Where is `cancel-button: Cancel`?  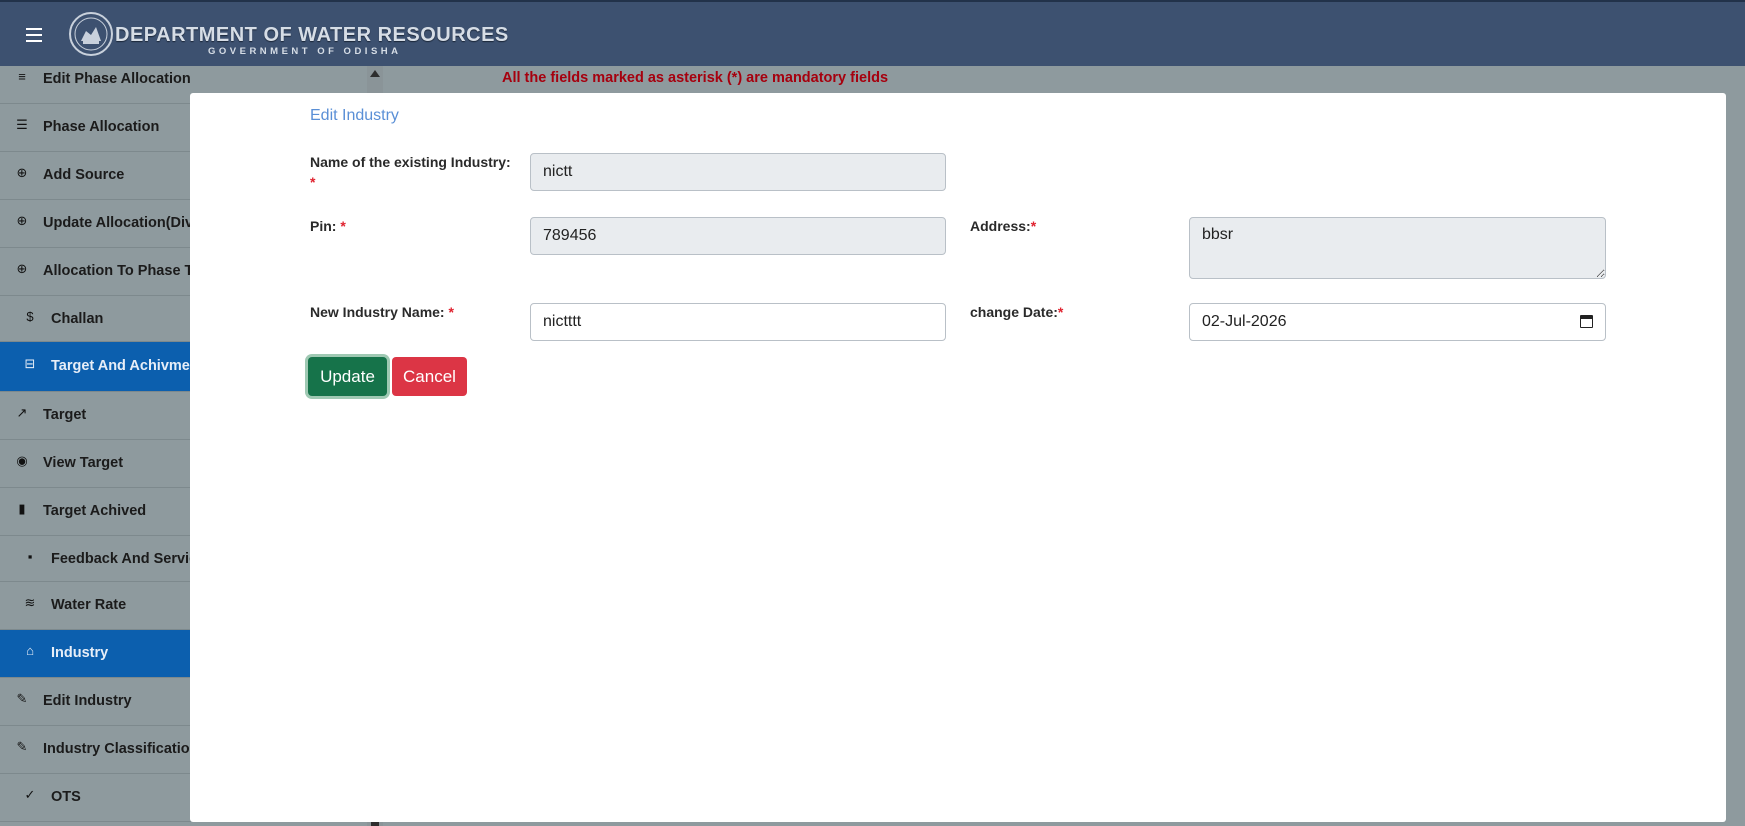
cancel-button: Cancel is located at coordinates (429, 376).